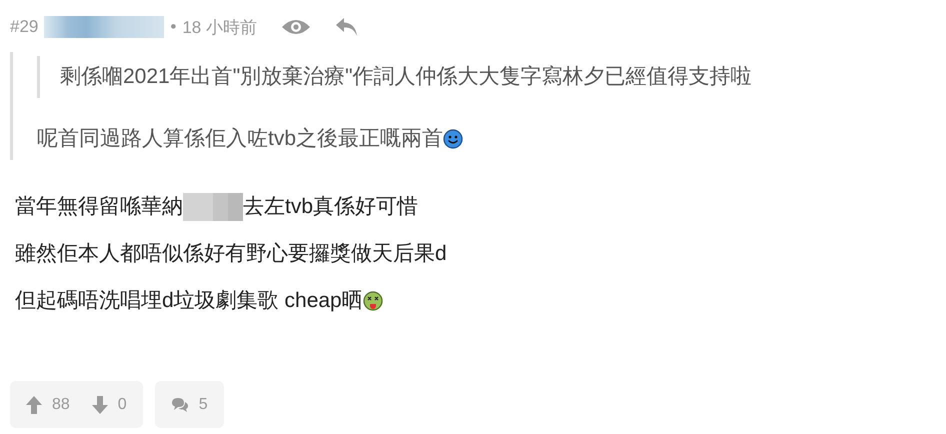 Image resolution: width=946 pixels, height=434 pixels. Describe the element at coordinates (295, 27) in the screenshot. I see `eye-icon` at that location.